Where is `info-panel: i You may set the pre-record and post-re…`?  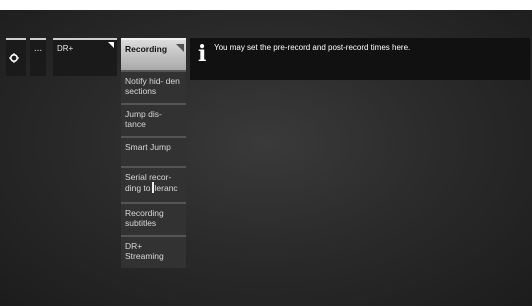
info-panel: i You may set the pre-record and post-re… is located at coordinates (360, 59).